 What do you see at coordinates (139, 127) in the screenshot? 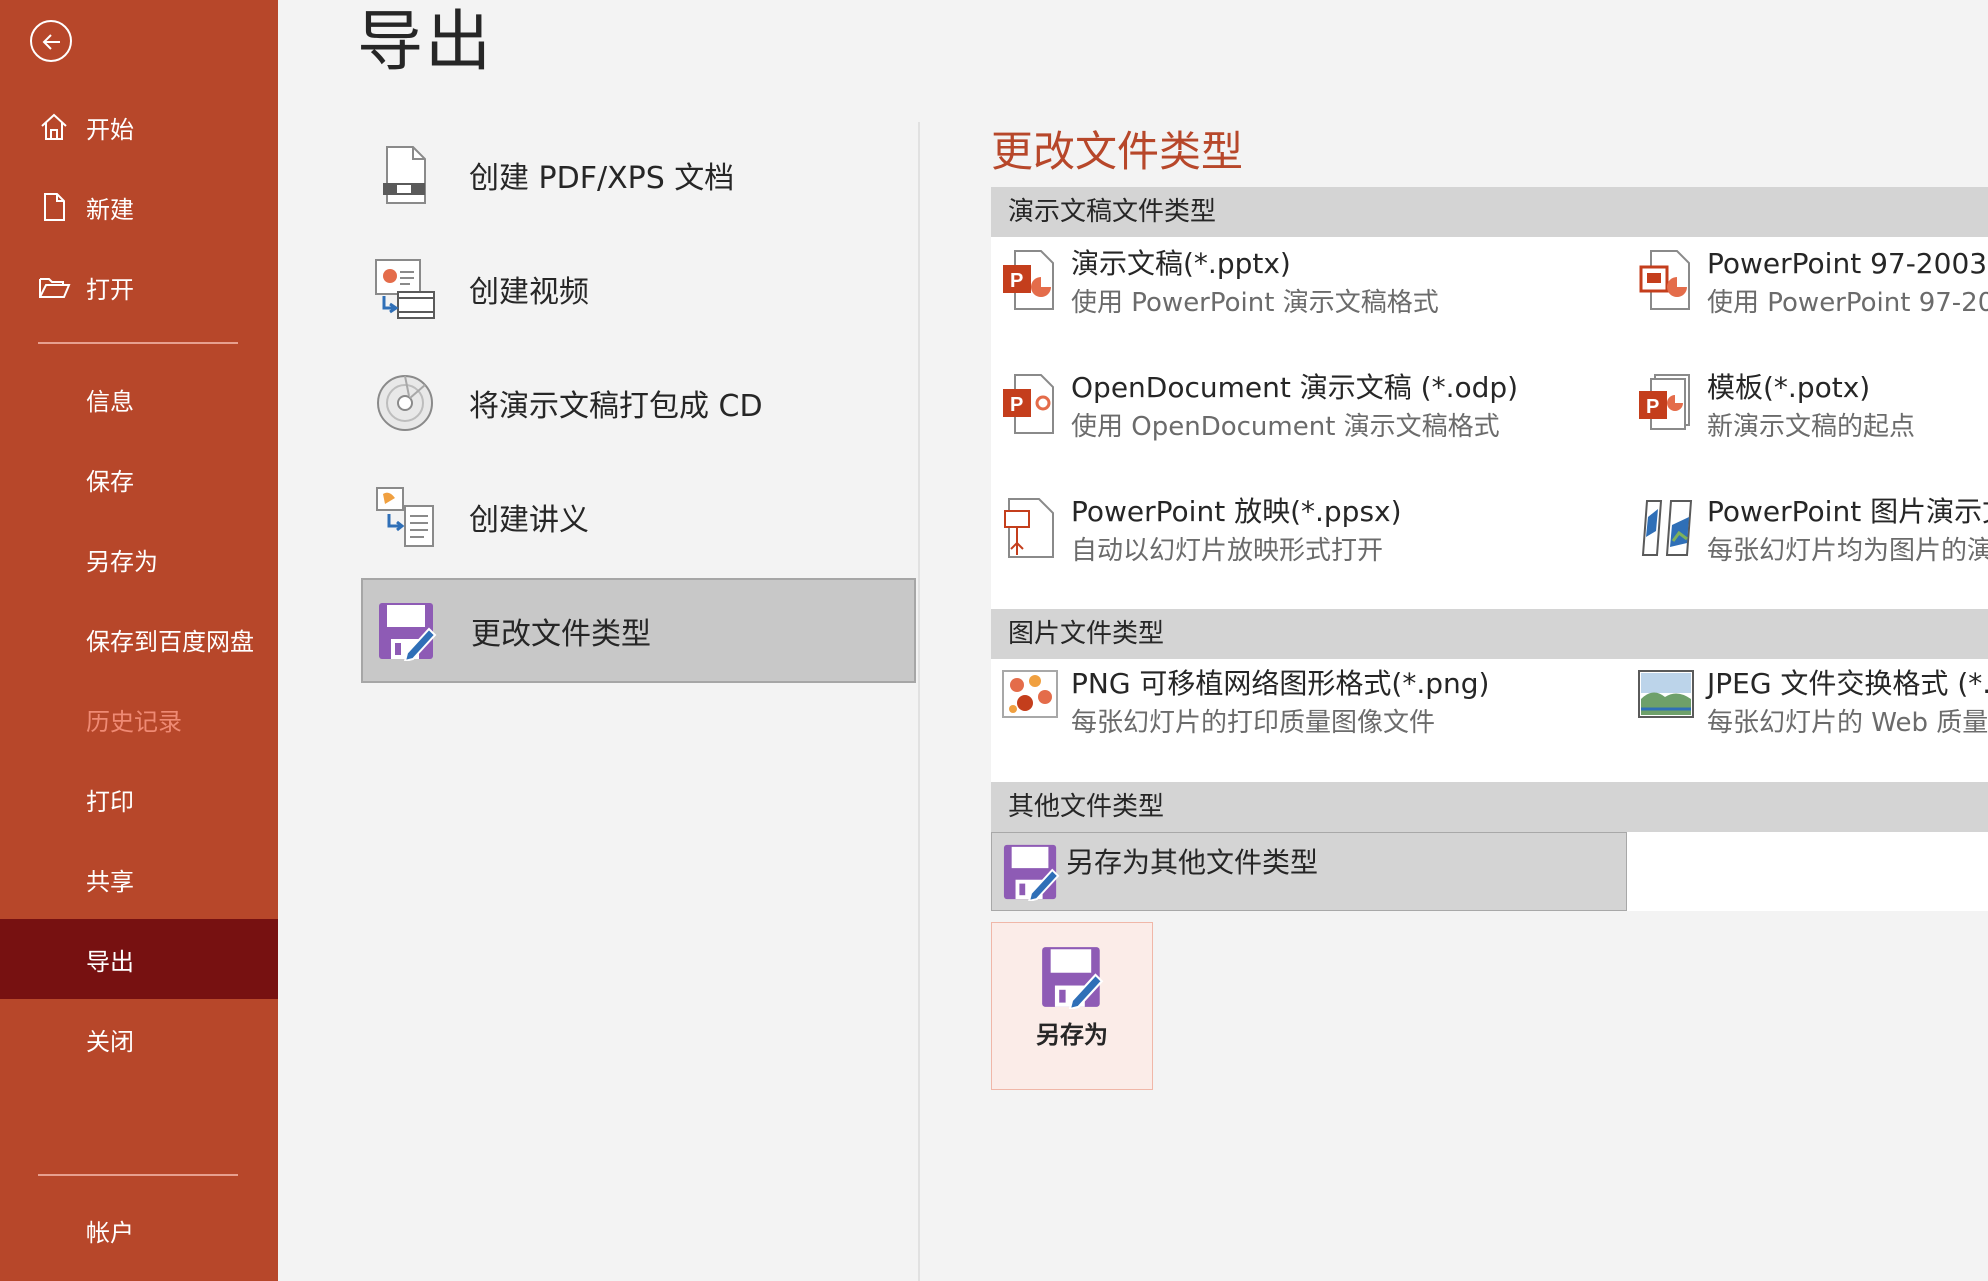
I see `nav-home: 开始` at bounding box center [139, 127].